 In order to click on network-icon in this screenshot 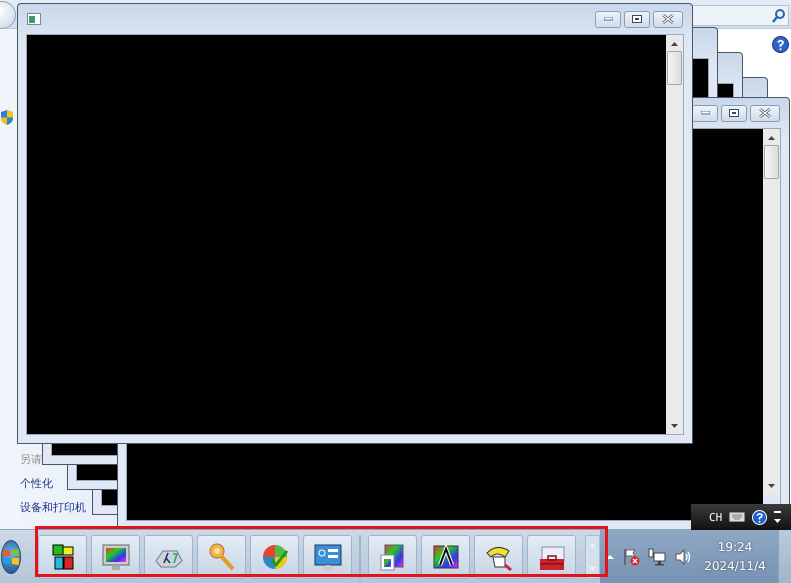, I will do `click(657, 557)`.